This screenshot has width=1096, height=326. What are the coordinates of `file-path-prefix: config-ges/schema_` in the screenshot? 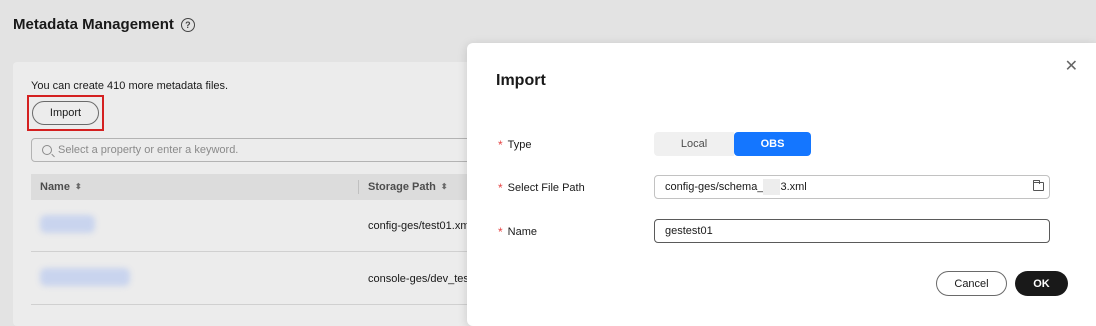 It's located at (714, 187).